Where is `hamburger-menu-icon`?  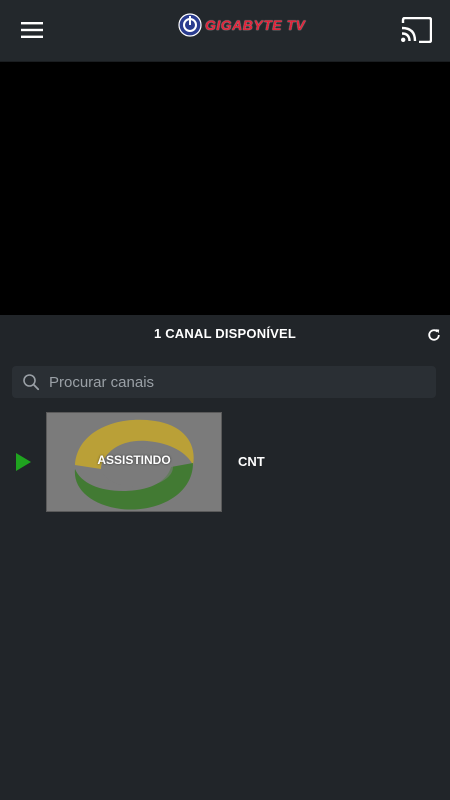
hamburger-menu-icon is located at coordinates (32, 30).